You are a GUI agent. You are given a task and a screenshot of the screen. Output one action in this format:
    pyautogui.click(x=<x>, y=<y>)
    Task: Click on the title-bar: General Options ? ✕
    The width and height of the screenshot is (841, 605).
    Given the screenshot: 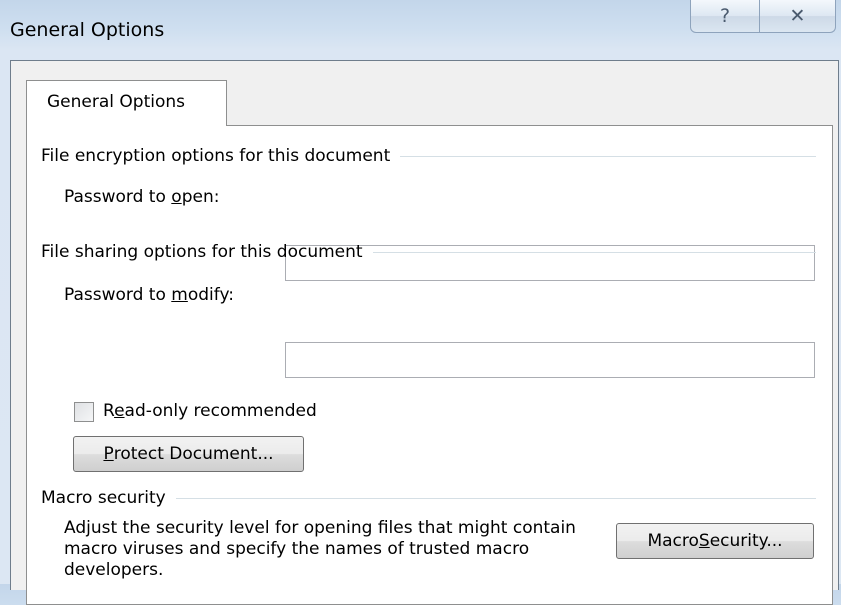 What is the action you would take?
    pyautogui.click(x=420, y=30)
    